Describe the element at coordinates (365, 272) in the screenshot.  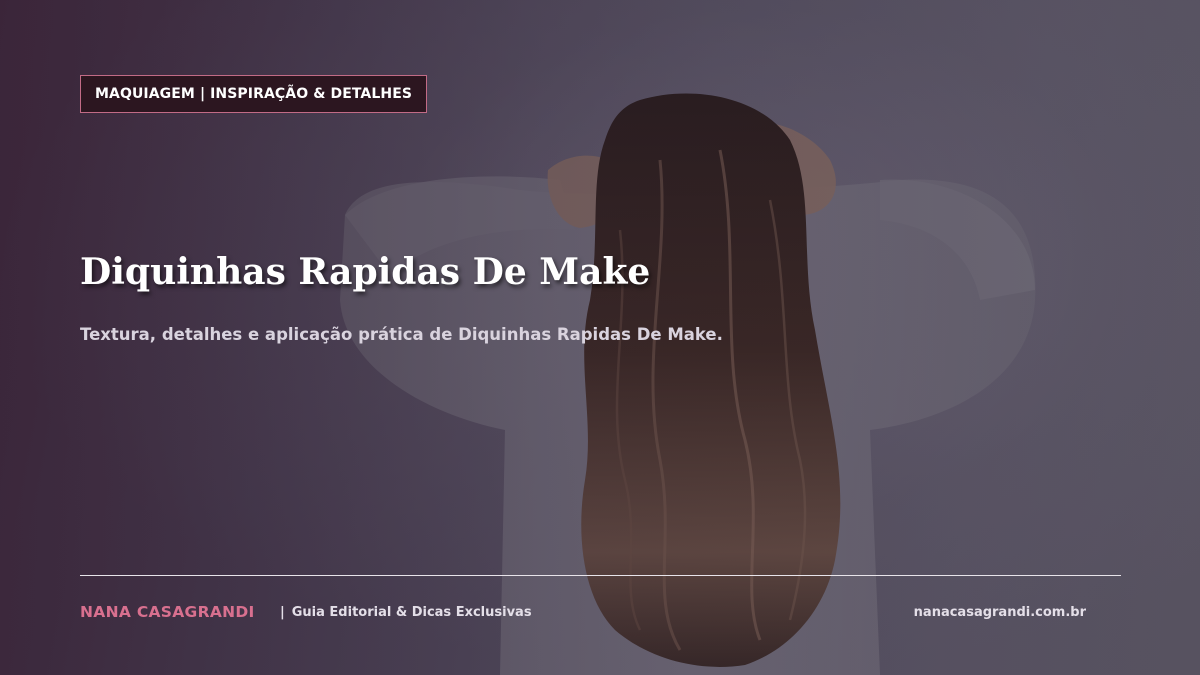
I see `article-title: Diquinhas Rapidas De Make` at that location.